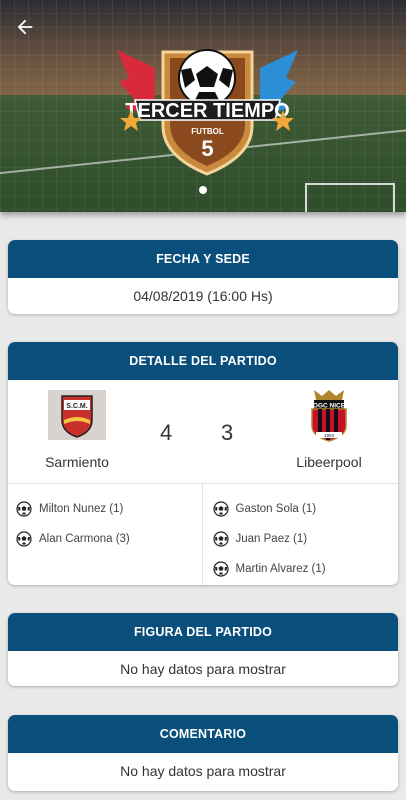  Describe the element at coordinates (271, 539) in the screenshot. I see `scorer-name: Juan Paez (1)` at that location.